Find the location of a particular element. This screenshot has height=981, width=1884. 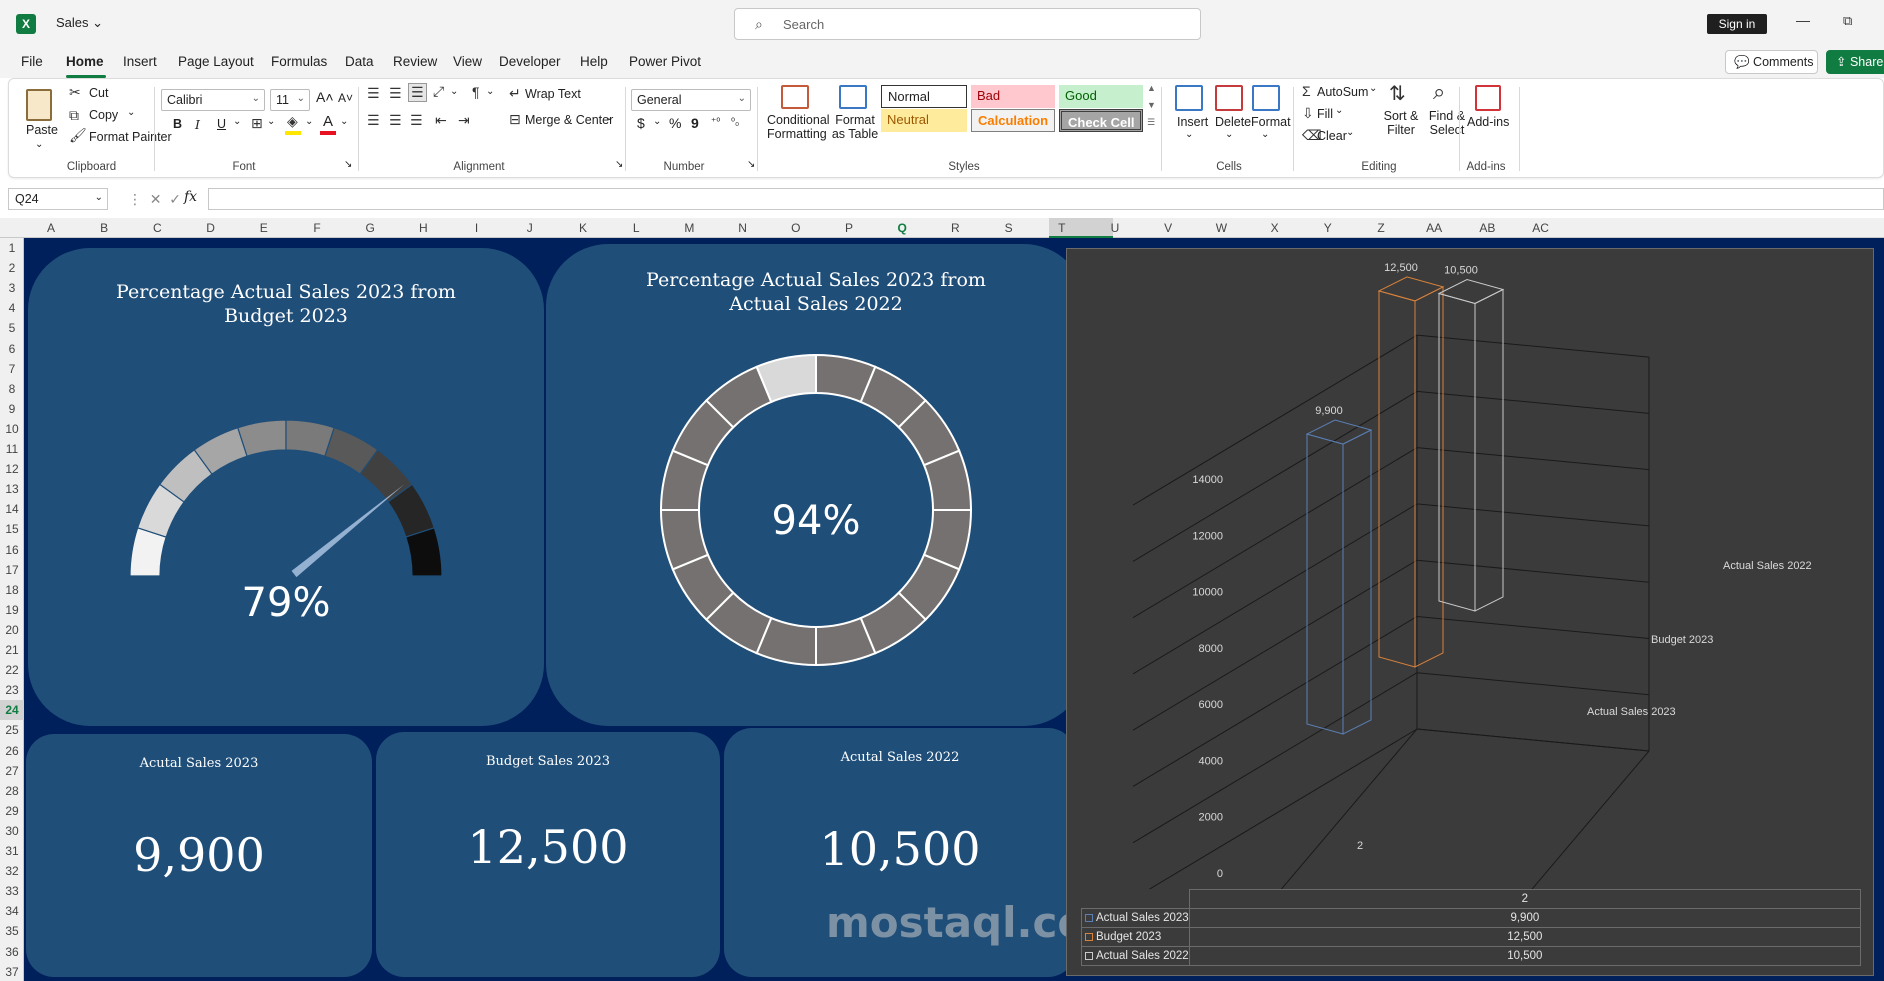

fill-color-icon: ◈ is located at coordinates (292, 121).